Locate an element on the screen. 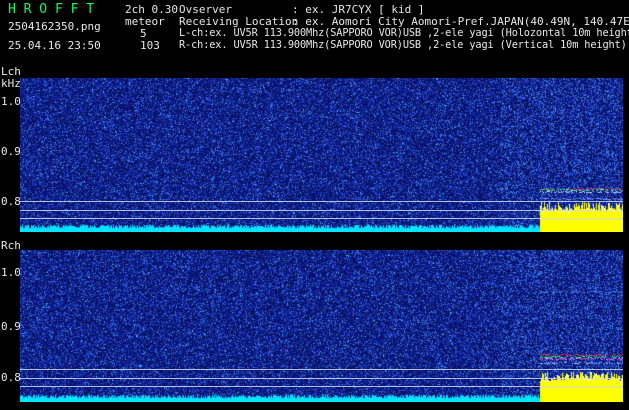 The height and width of the screenshot is (410, 629). lch-ytick: 0.9 is located at coordinates (11, 151).